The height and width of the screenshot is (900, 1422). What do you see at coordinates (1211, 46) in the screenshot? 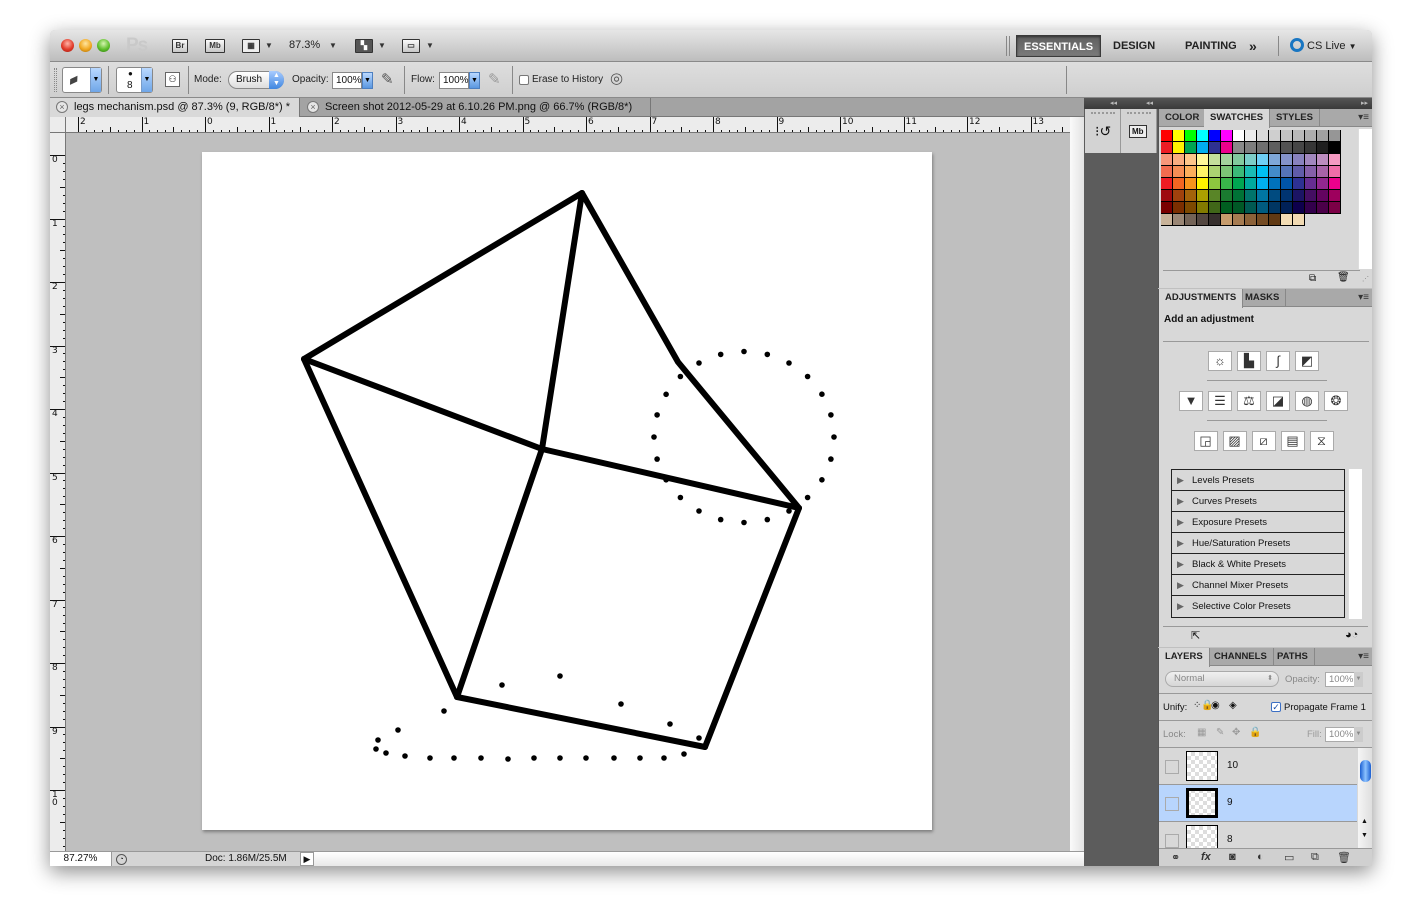
I see `workspace-painting: PAINTING` at bounding box center [1211, 46].